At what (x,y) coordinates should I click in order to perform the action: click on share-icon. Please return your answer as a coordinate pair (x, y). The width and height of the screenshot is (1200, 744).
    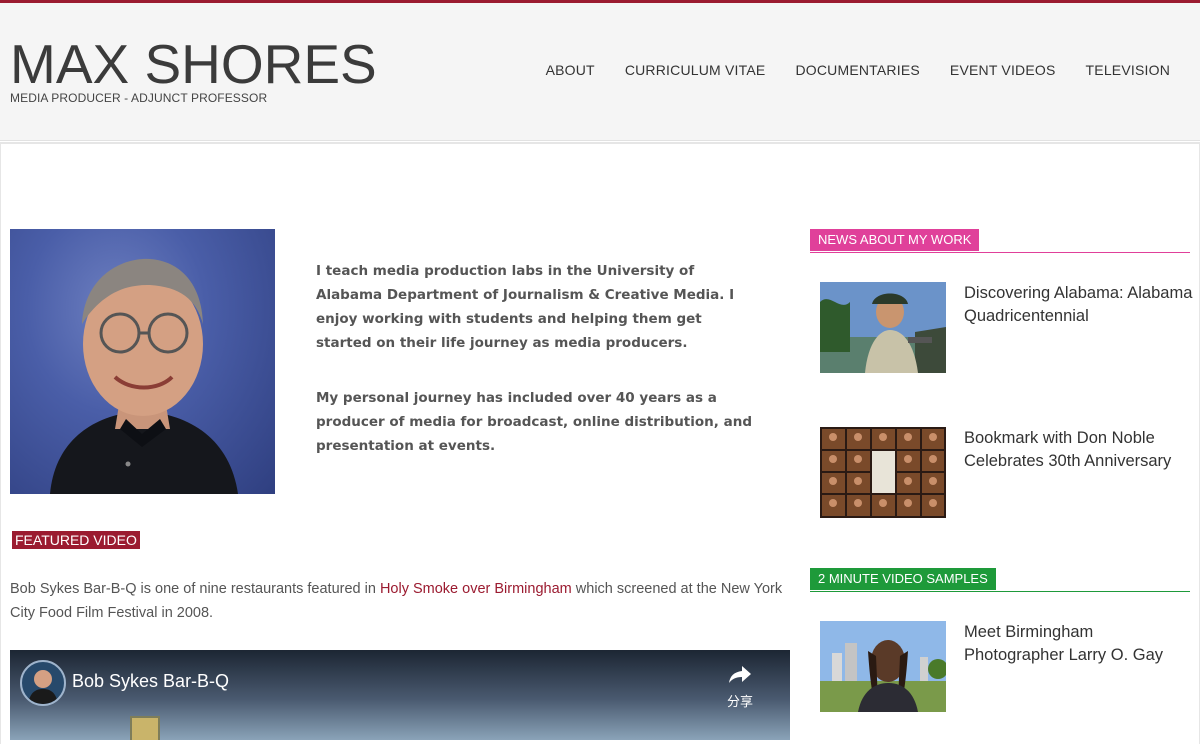
    Looking at the image, I should click on (740, 674).